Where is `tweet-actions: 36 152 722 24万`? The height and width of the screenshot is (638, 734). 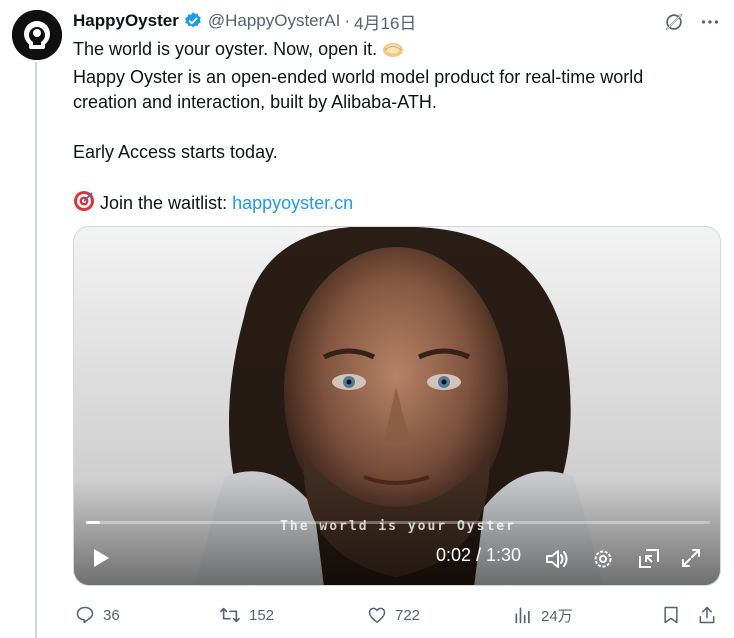 tweet-actions: 36 152 722 24万 is located at coordinates (398, 615).